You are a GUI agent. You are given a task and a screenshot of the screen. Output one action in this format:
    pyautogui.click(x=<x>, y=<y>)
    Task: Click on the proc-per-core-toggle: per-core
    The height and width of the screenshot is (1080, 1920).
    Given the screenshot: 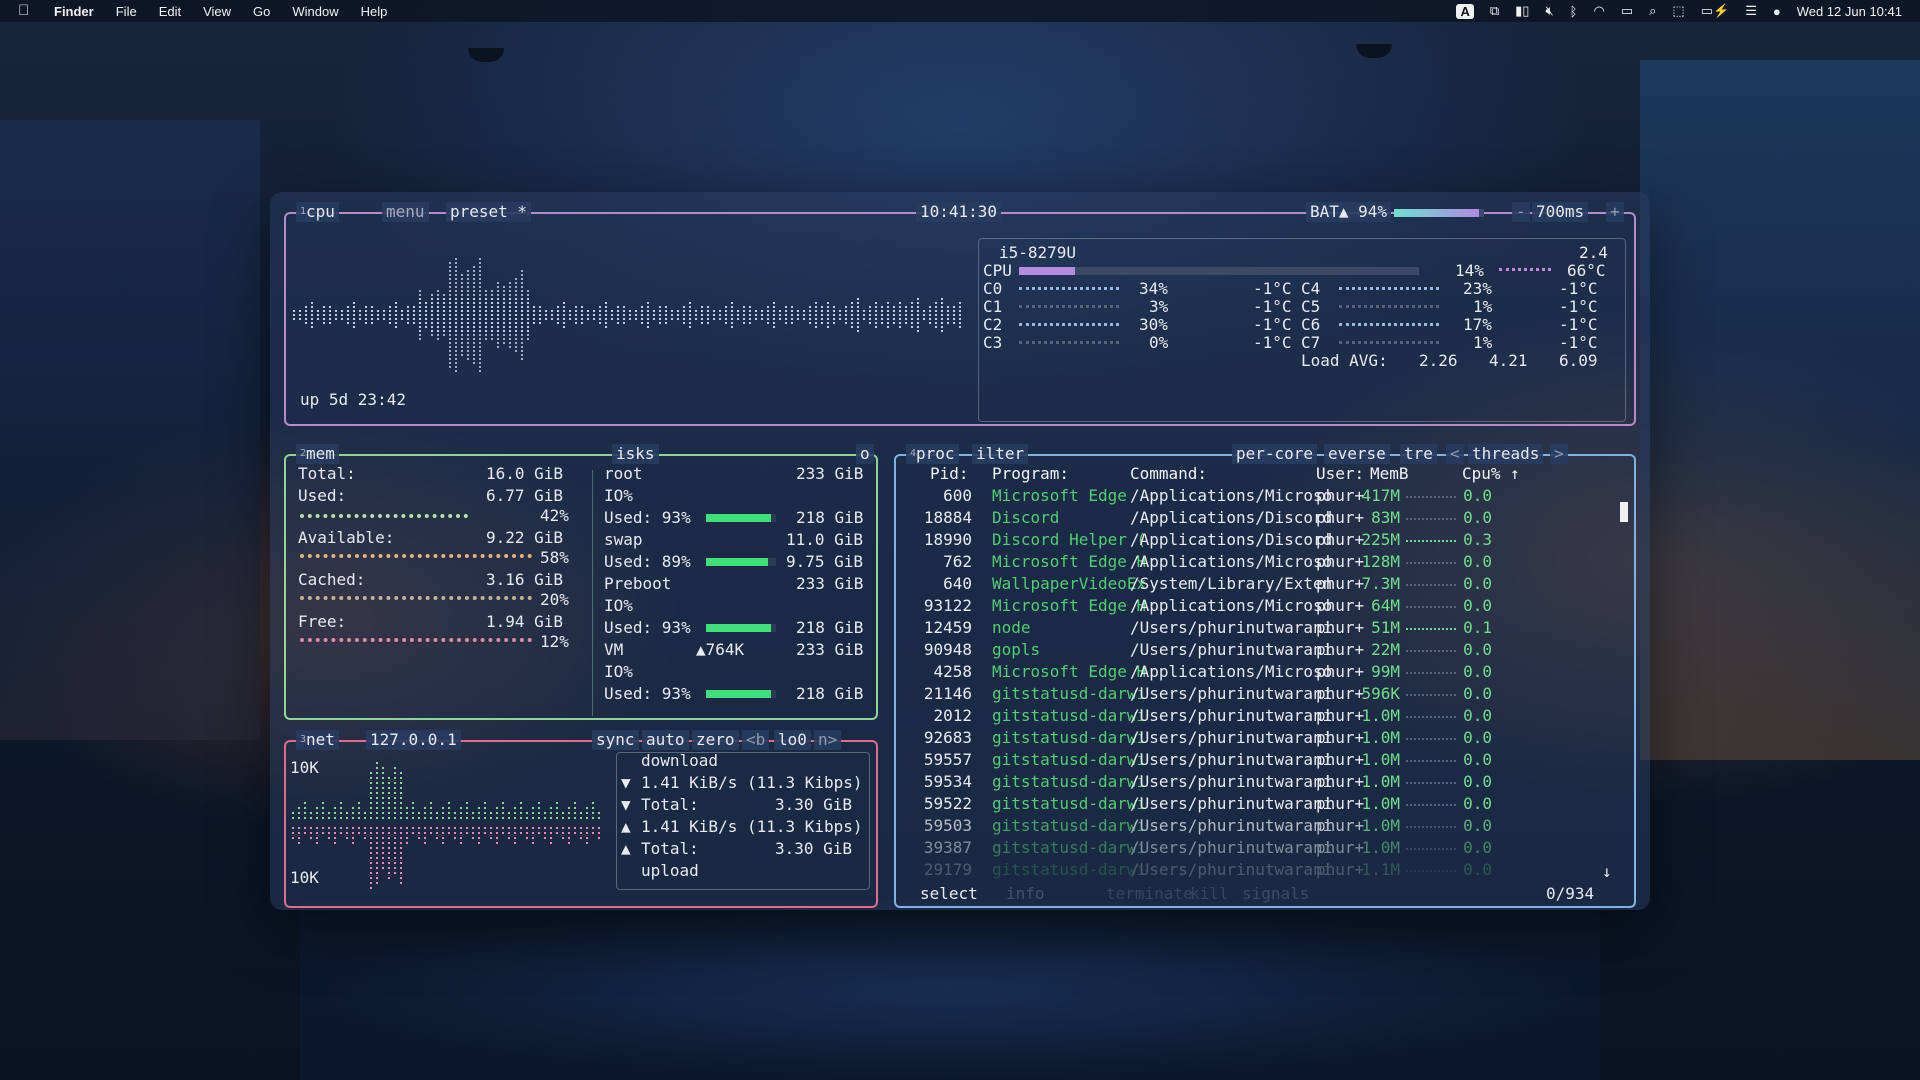 What is the action you would take?
    pyautogui.click(x=1275, y=454)
    